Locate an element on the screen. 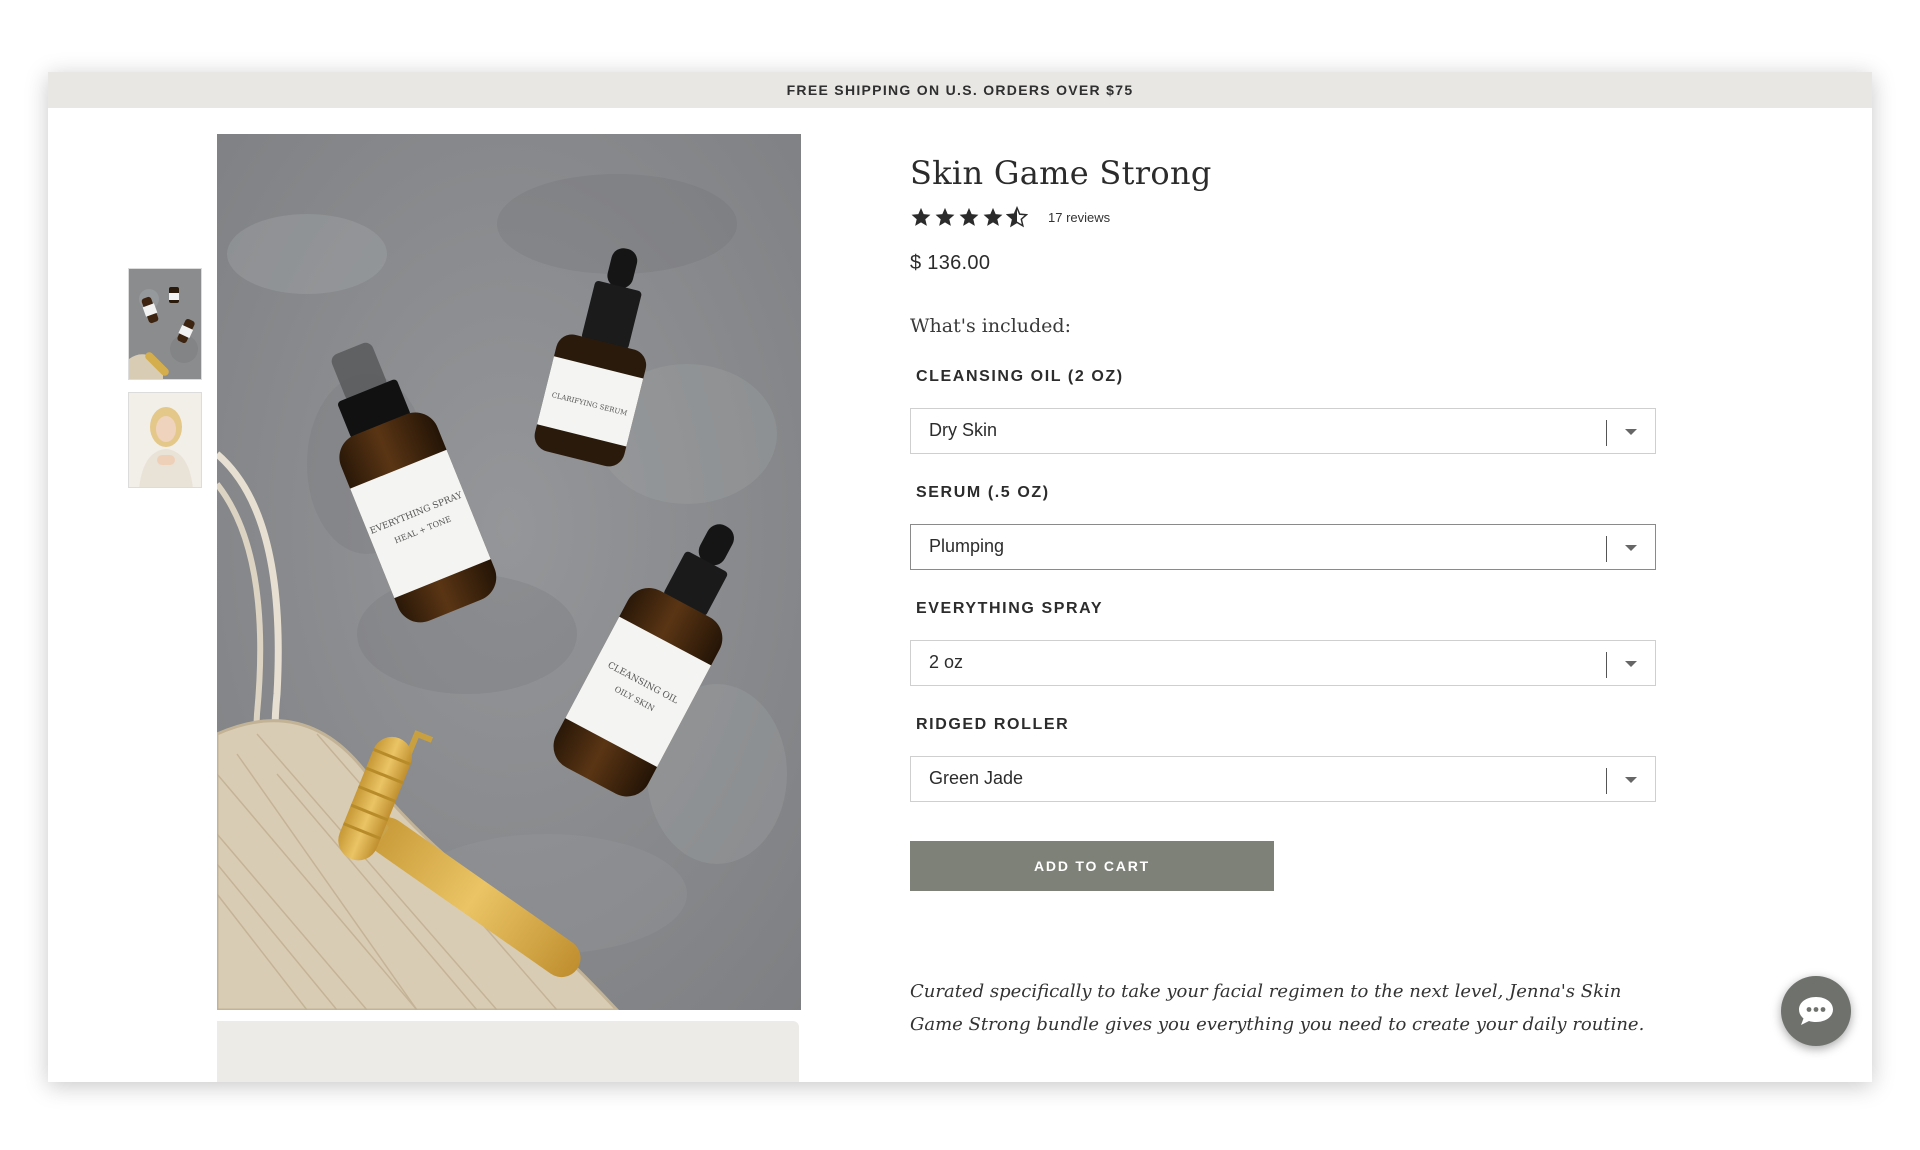 The width and height of the screenshot is (1920, 1150). star-half-icon is located at coordinates (1017, 217).